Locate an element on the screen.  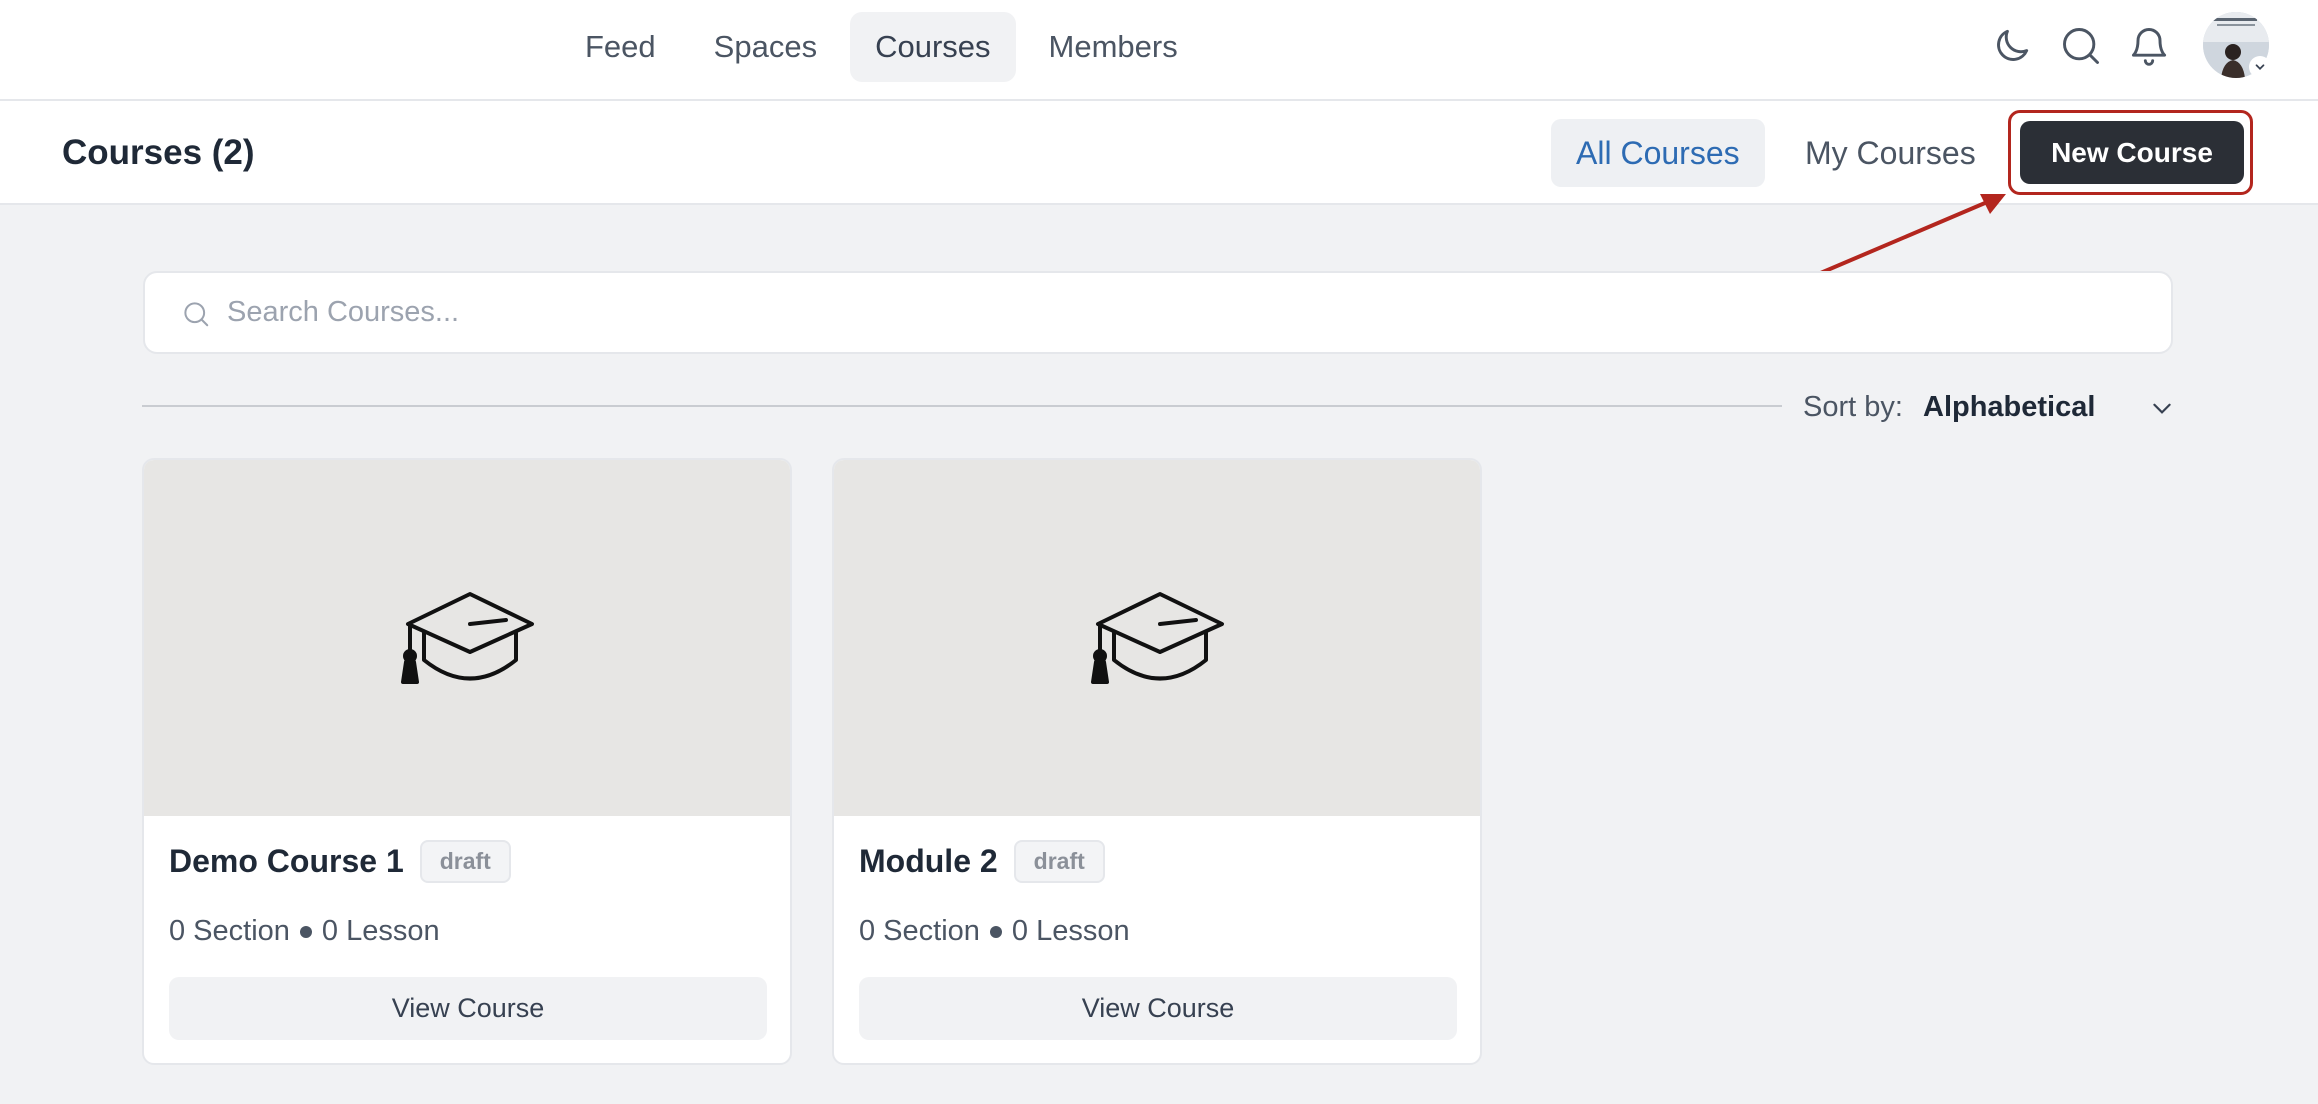
moon-icon is located at coordinates (2012, 46).